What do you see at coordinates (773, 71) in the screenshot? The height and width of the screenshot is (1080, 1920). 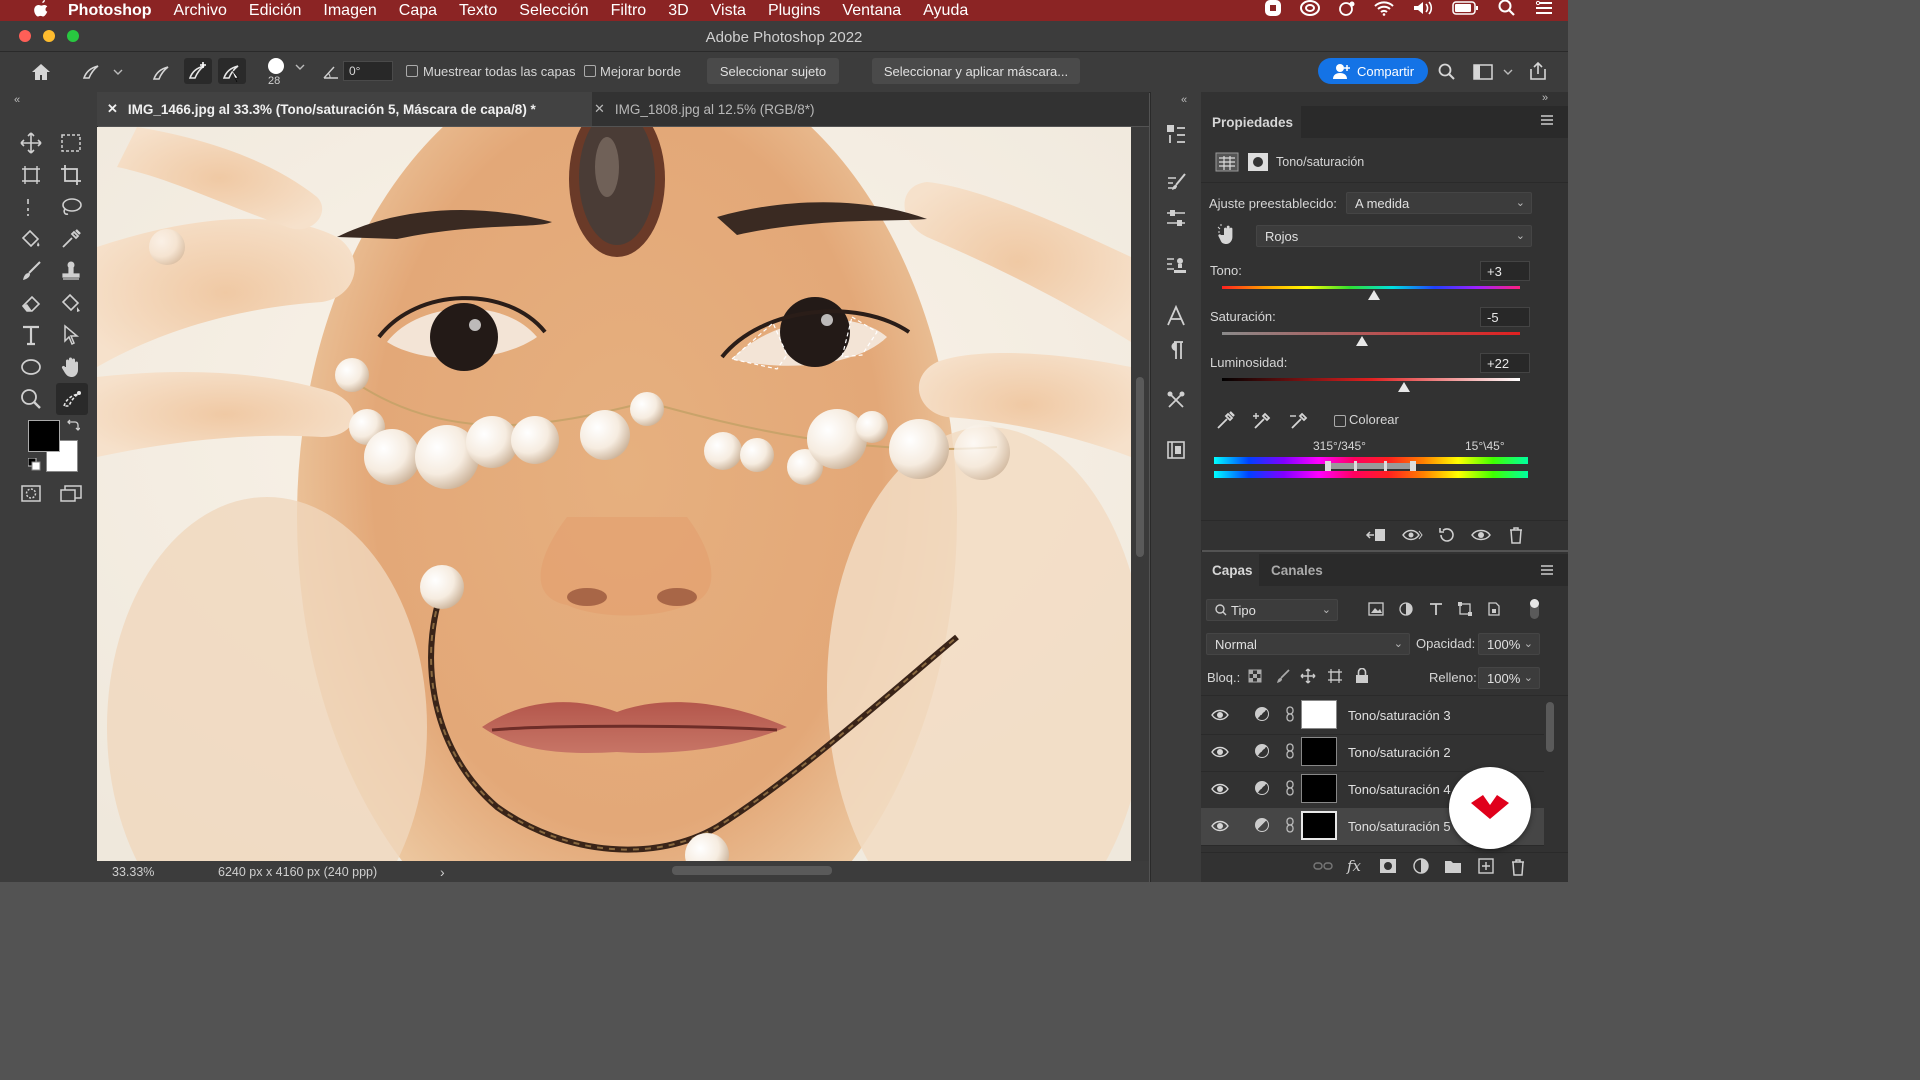 I see `select-subject-button: Seleccionar sujeto` at bounding box center [773, 71].